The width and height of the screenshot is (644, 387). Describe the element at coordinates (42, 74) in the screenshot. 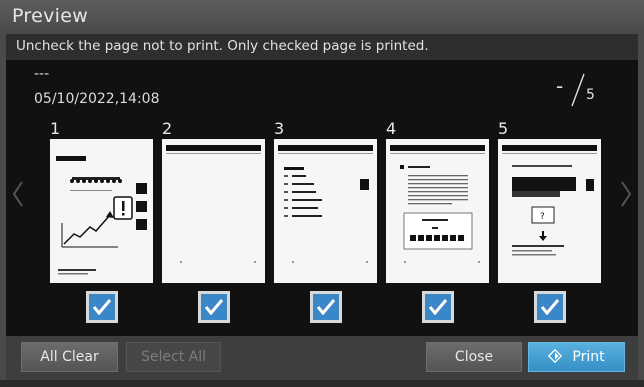

I see `job-name: ---` at that location.